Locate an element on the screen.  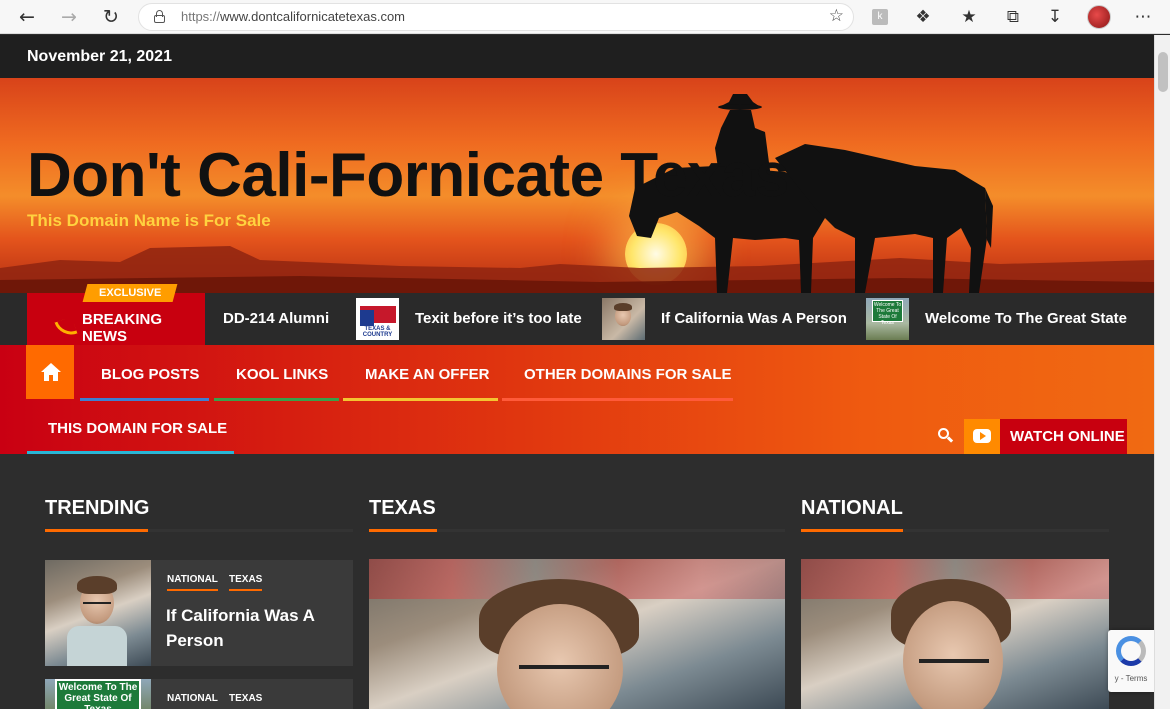
nav-this-domain-for-sale: THIS DOMAIN FOR SALE is located at coordinates (137, 428).